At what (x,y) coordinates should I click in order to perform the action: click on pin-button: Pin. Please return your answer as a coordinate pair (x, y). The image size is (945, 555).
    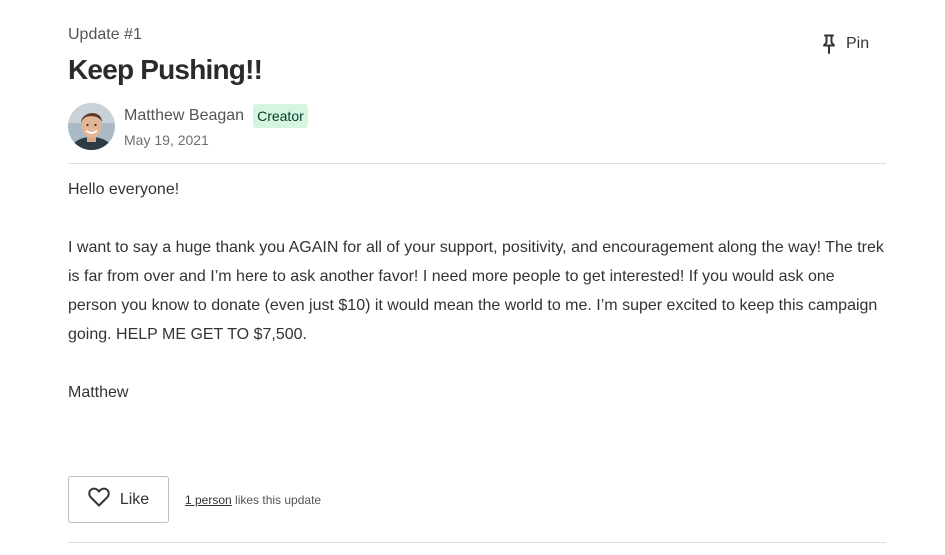
    Looking at the image, I should click on (845, 44).